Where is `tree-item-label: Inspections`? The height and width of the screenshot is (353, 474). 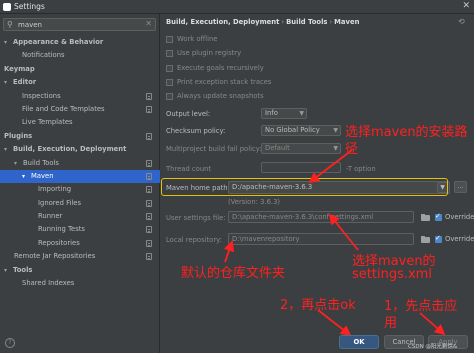 tree-item-label: Inspections is located at coordinates (41, 95).